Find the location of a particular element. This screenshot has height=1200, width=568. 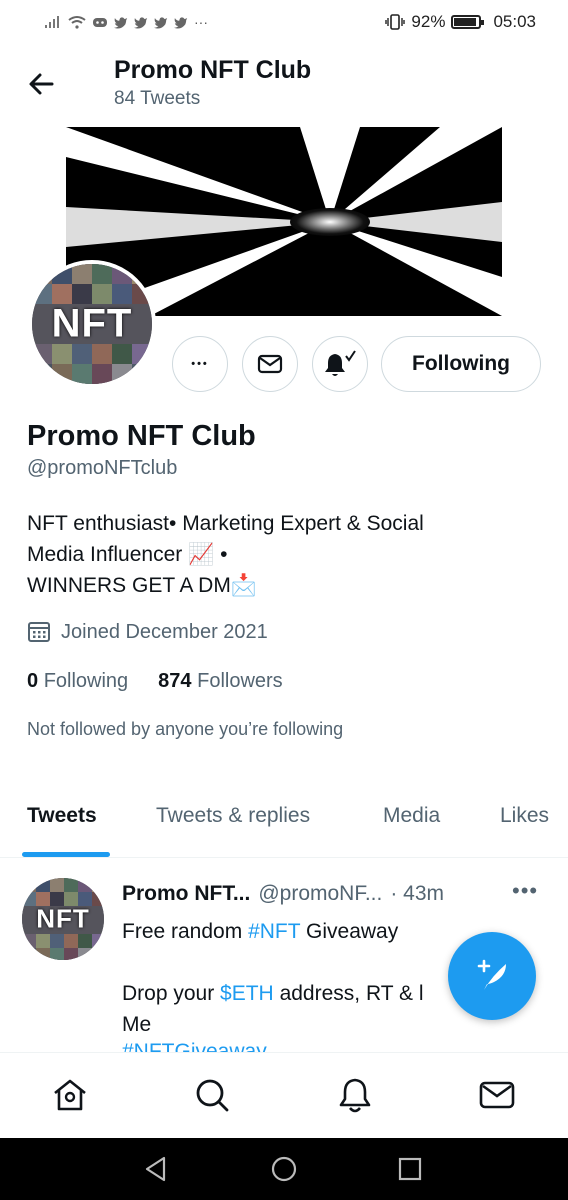

tweet-text-segment: Free random is located at coordinates (185, 931).